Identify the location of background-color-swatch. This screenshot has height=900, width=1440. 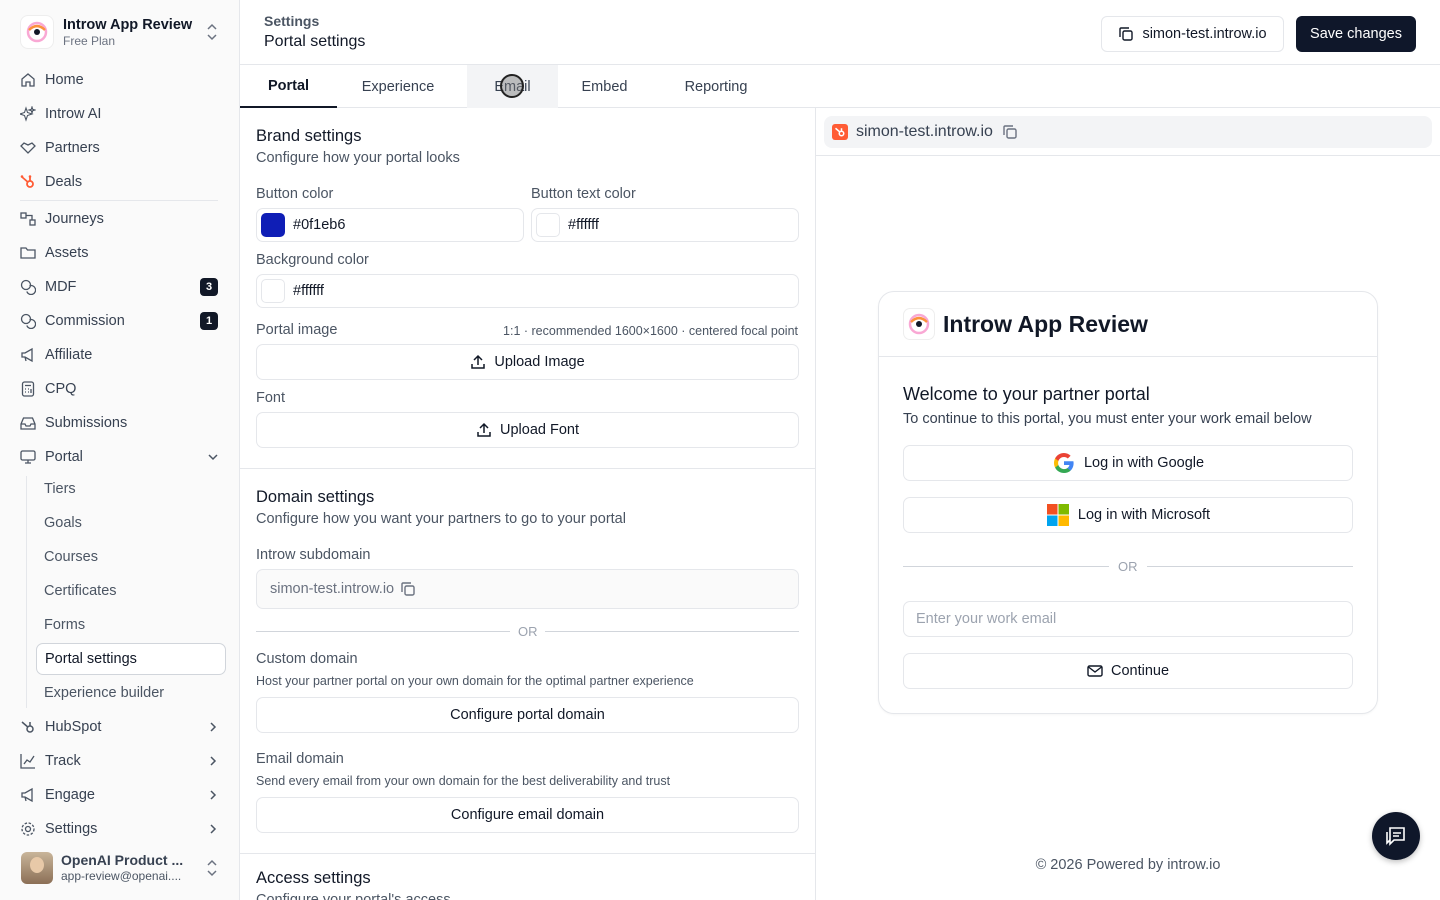
(273, 291).